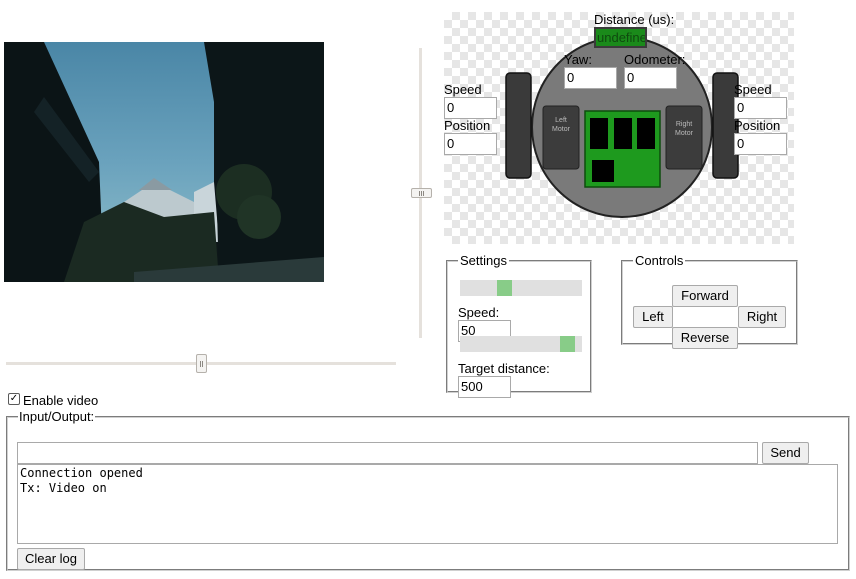  Describe the element at coordinates (705, 296) in the screenshot. I see `forward-button: Forward` at that location.